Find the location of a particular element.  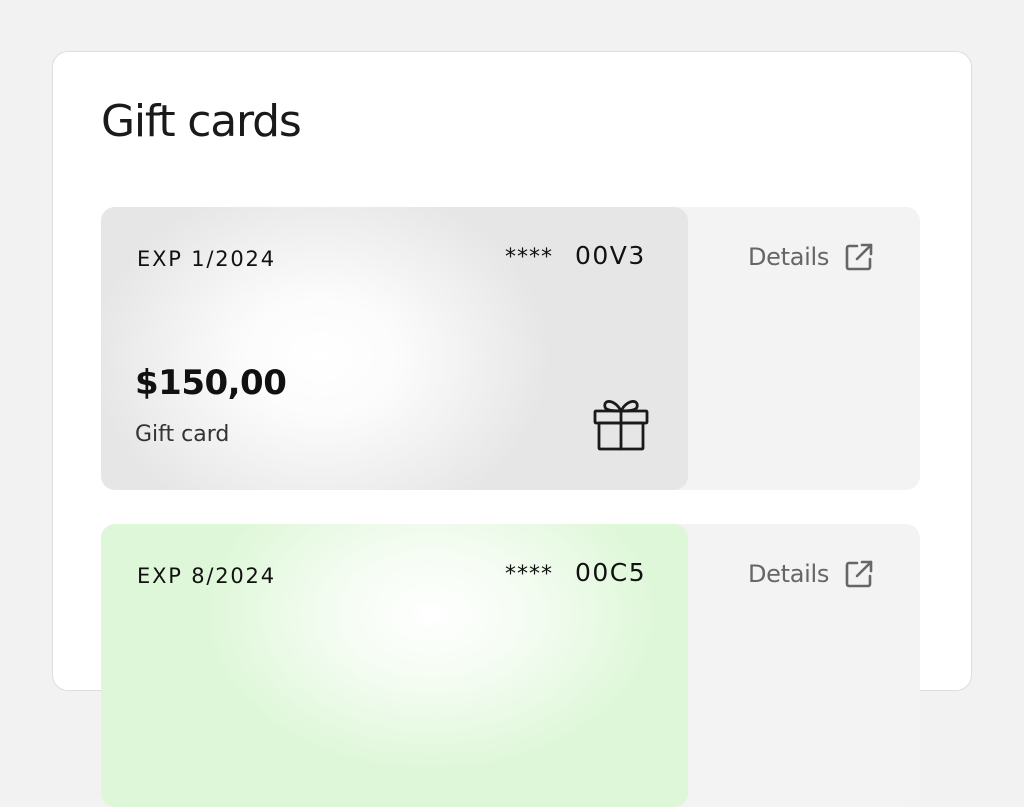

card-balance: $150,00 is located at coordinates (211, 383).